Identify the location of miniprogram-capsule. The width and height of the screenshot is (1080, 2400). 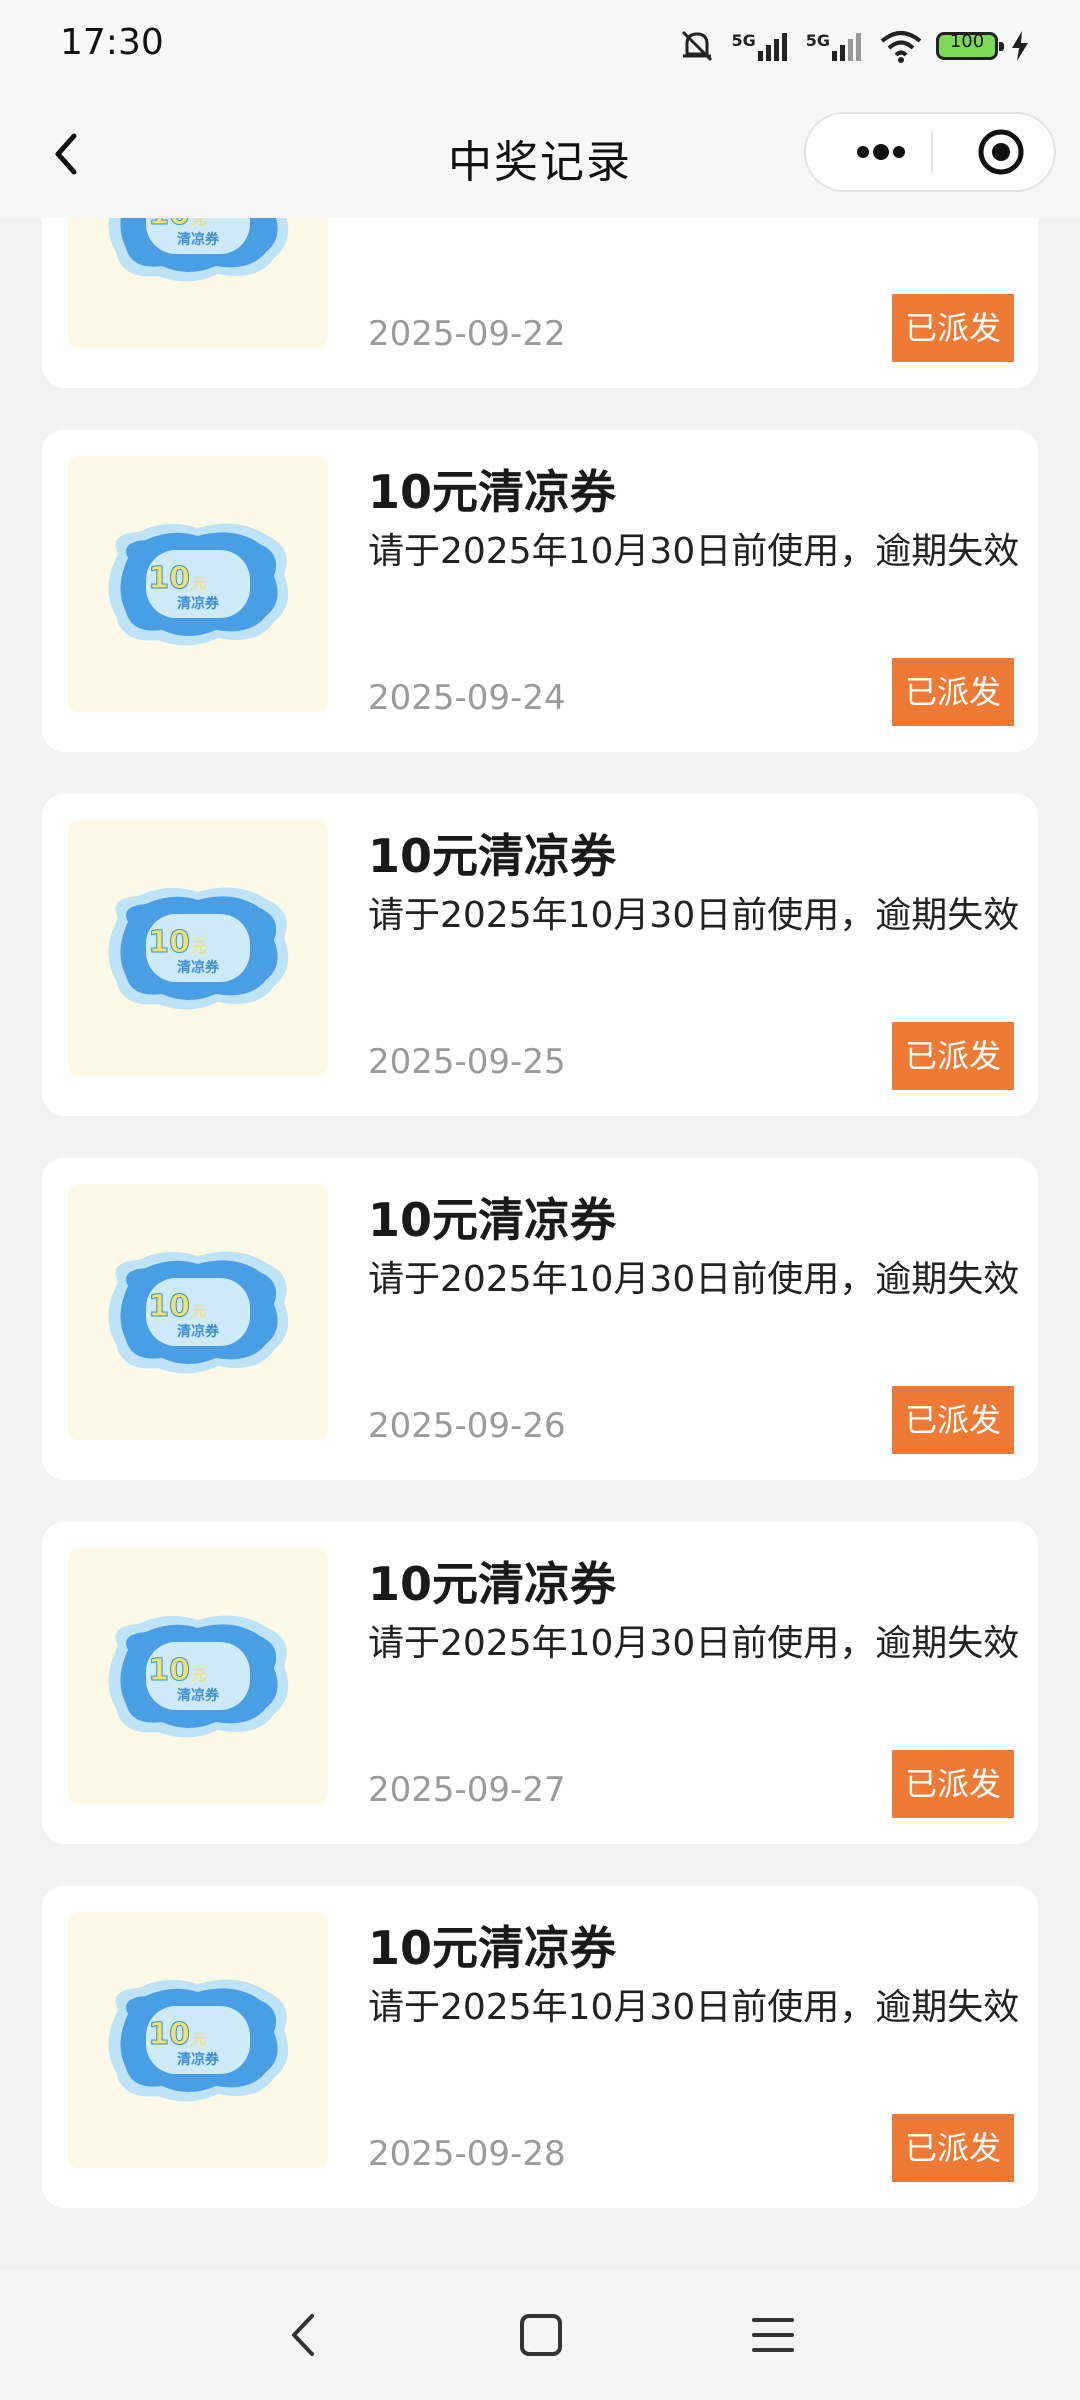
(930, 152).